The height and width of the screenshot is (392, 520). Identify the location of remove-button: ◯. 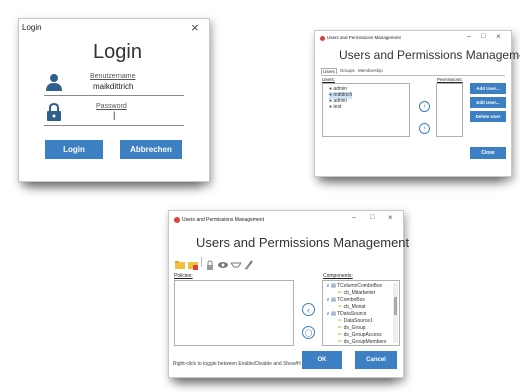
(308, 332).